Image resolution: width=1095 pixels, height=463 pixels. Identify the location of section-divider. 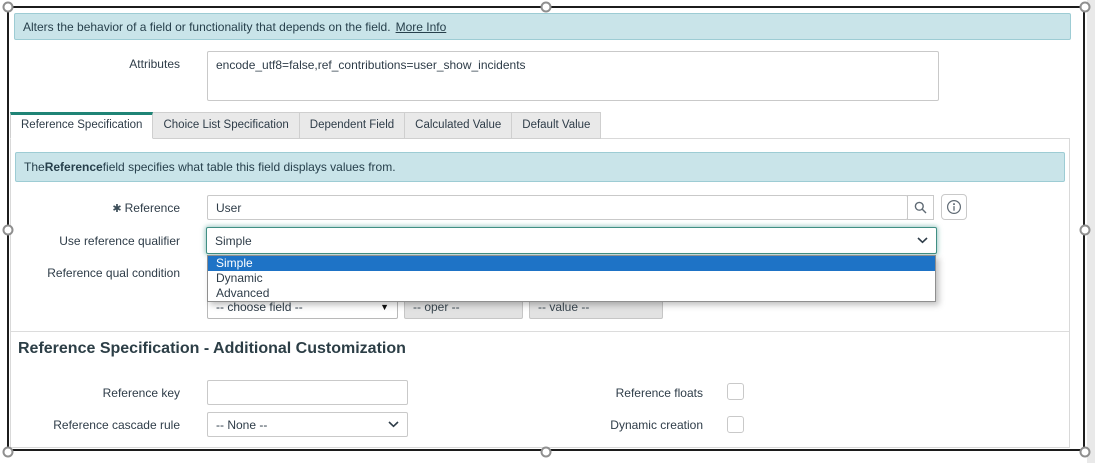
(540, 331).